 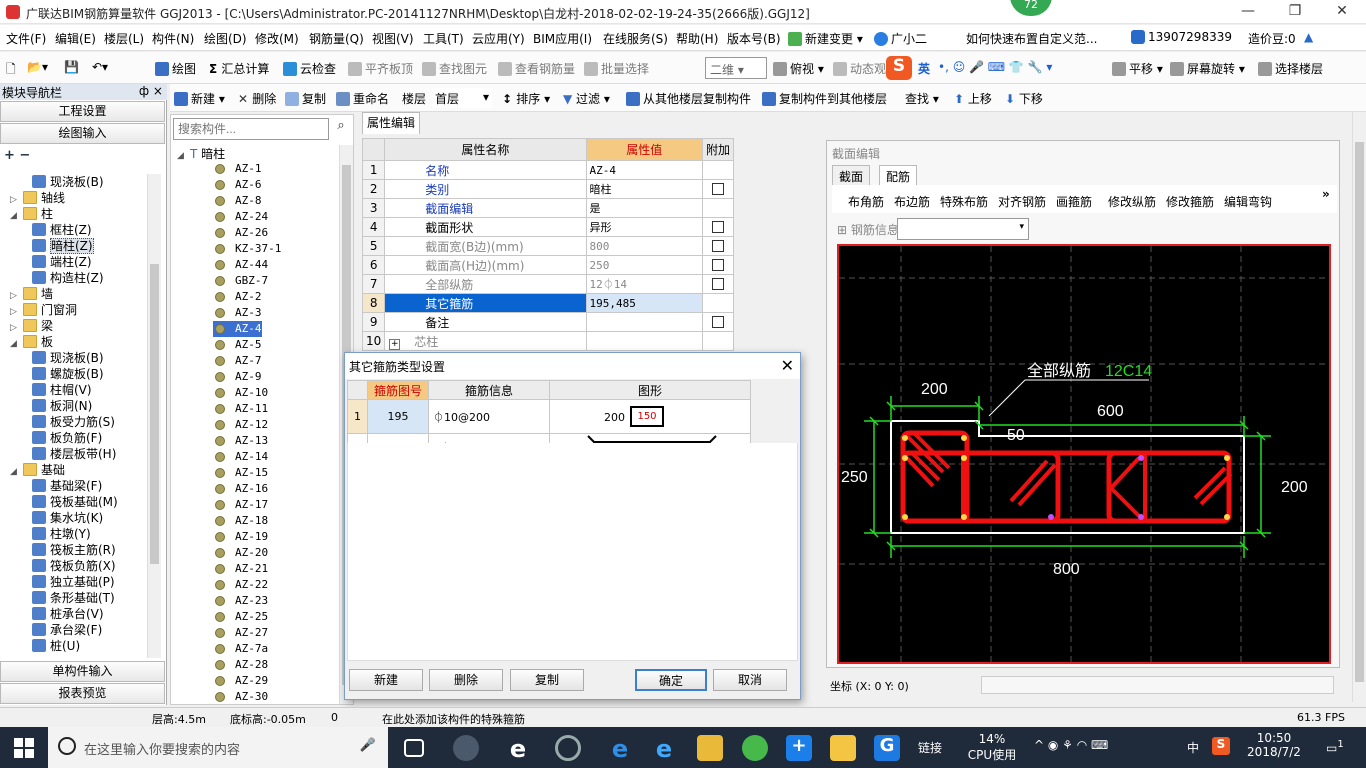 I want to click on copy-to-floor-button: 复制构件到其他楼层, so click(x=824, y=98).